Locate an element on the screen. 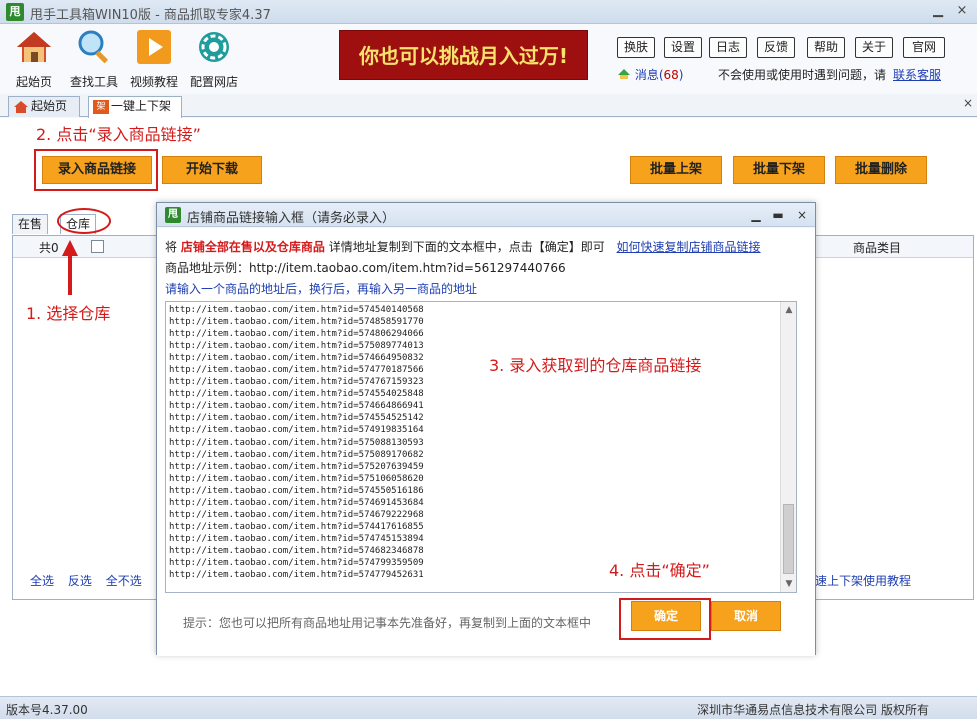  toolbar-config-shop-label: 配置网店 is located at coordinates (213, 82).